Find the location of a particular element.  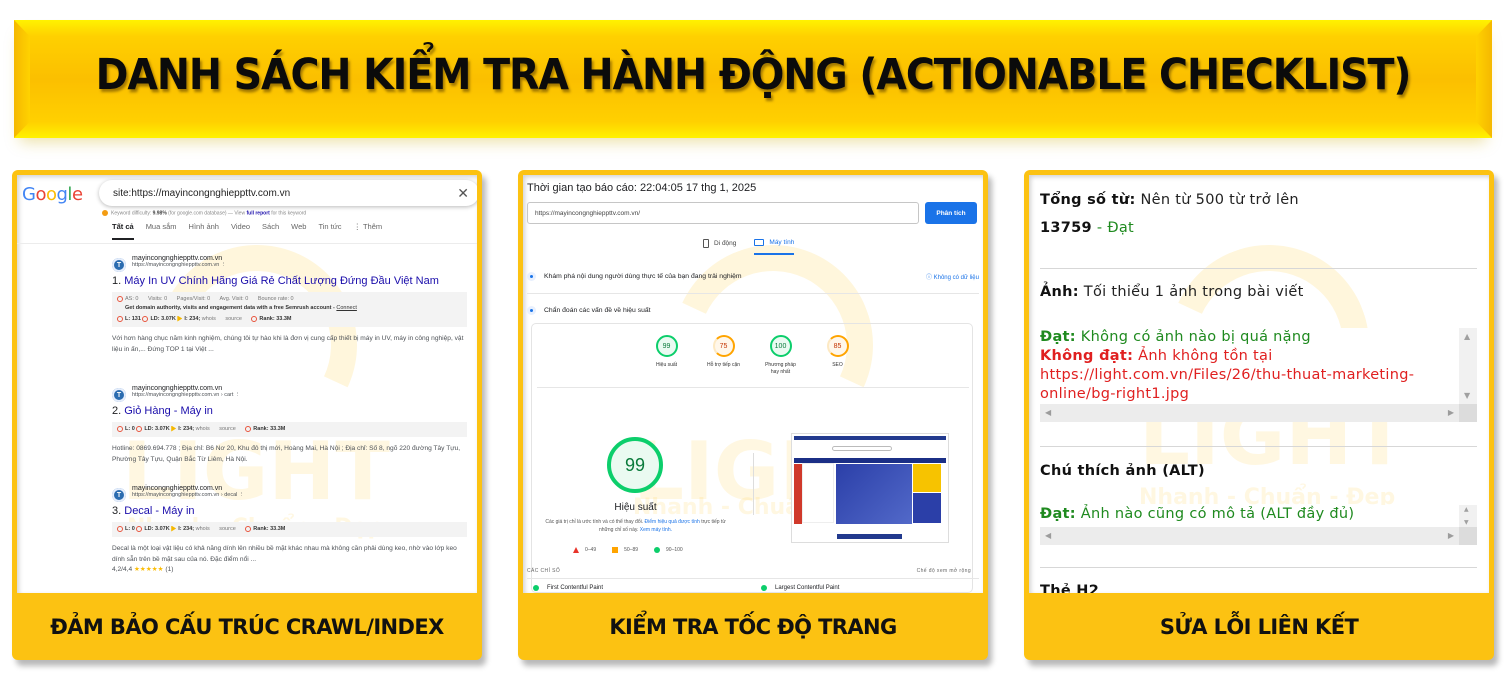

device-tabs: Di động Máy tính is located at coordinates (749, 247).